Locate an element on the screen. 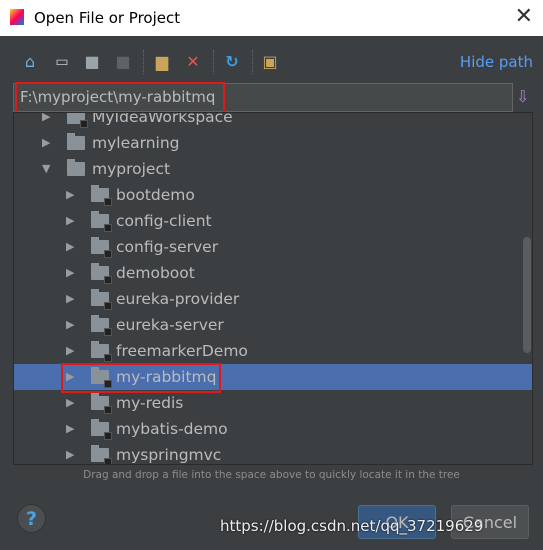  title-bar: Open File or Project ✕ is located at coordinates (271, 18).